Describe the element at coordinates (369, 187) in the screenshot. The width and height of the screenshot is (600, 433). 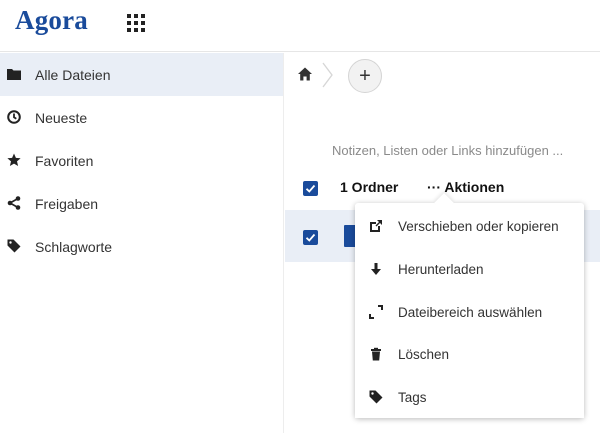
I see `selection-count: 1 Ordner` at that location.